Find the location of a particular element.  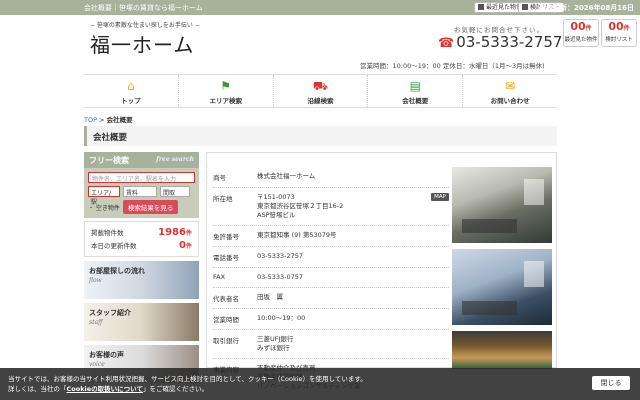

info-value: 10:00〜19：00 is located at coordinates (353, 319).